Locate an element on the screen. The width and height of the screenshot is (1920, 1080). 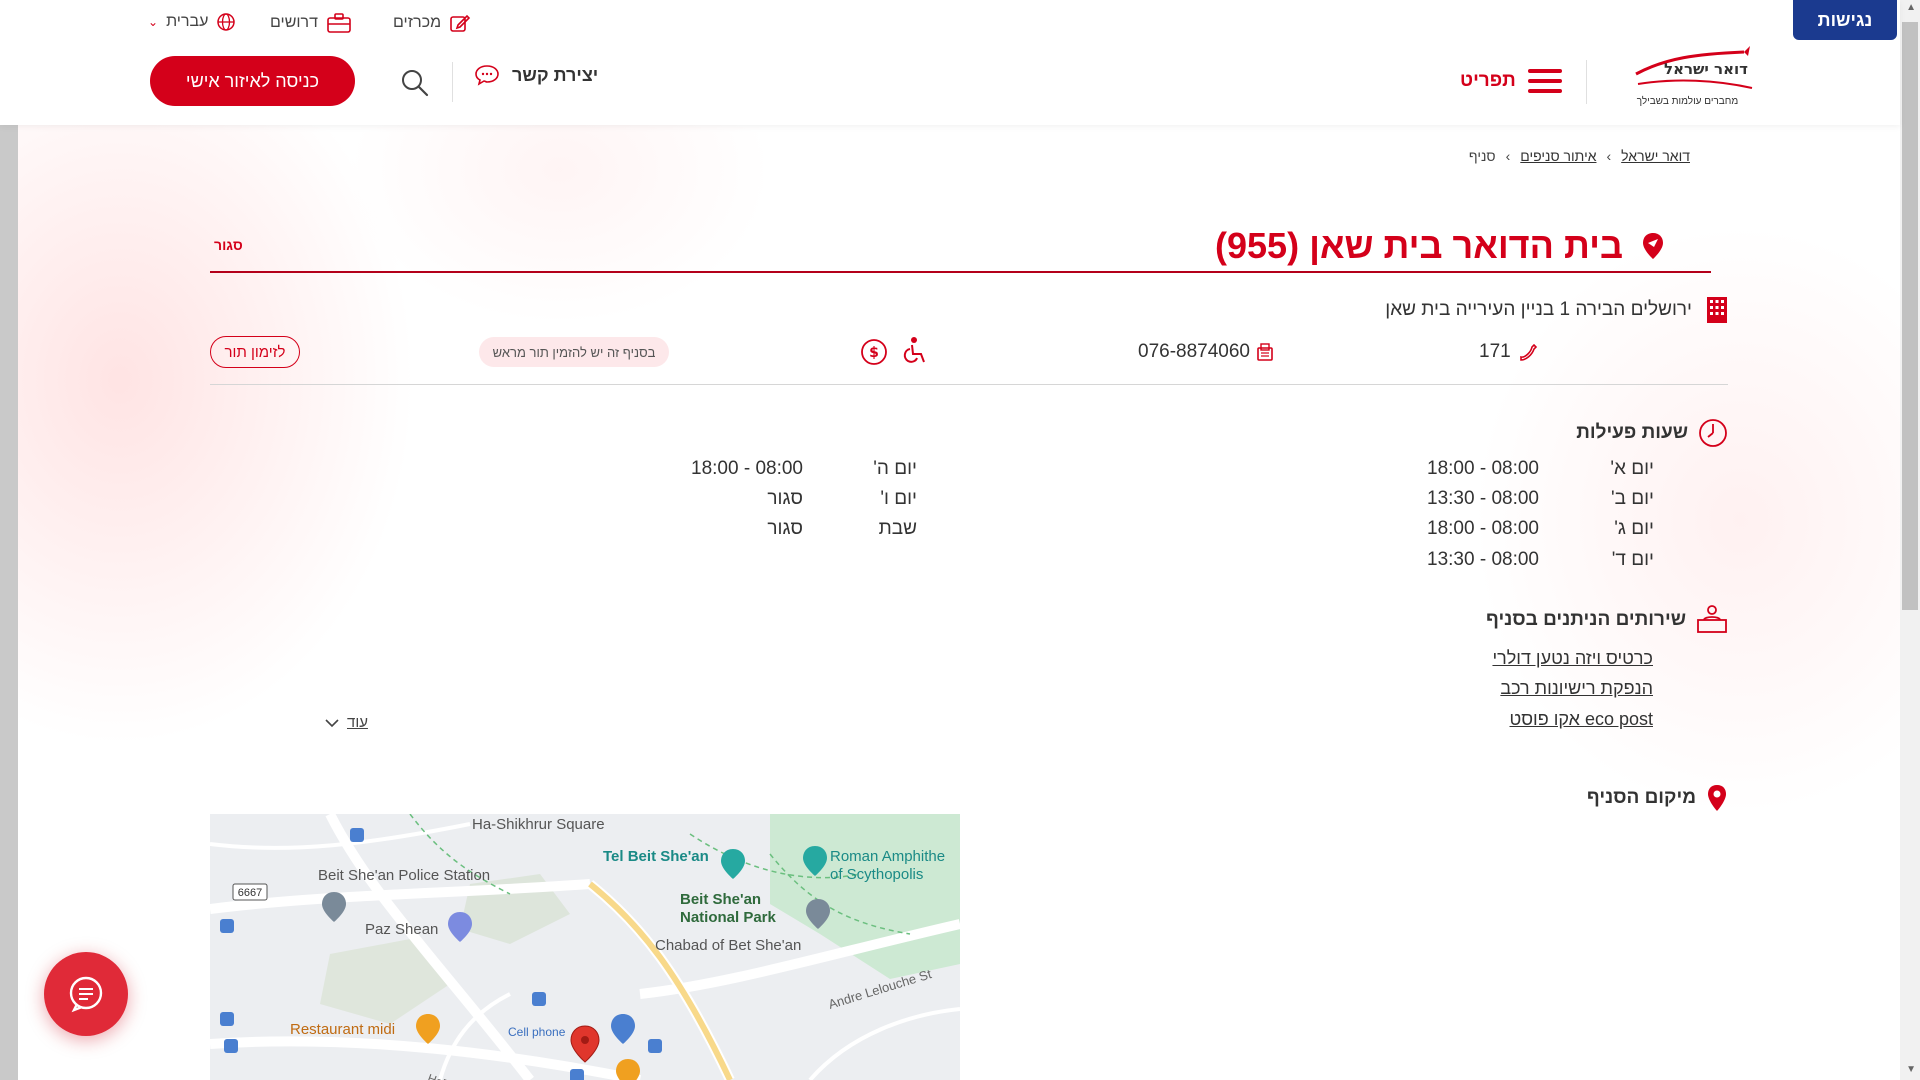
scroll-up-icon: ▲ is located at coordinates (1911, 7).